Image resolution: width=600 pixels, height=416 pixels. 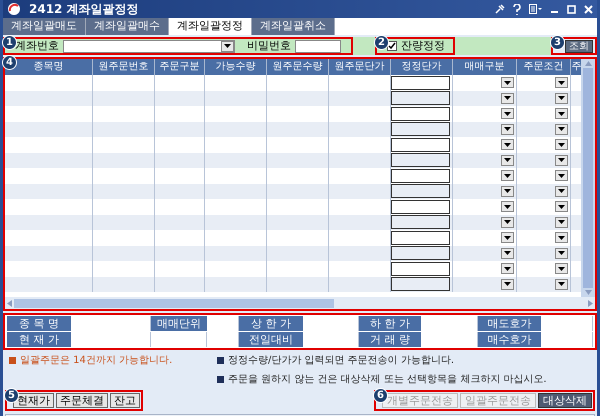 What do you see at coordinates (557, 42) in the screenshot?
I see `number-marker: 3` at bounding box center [557, 42].